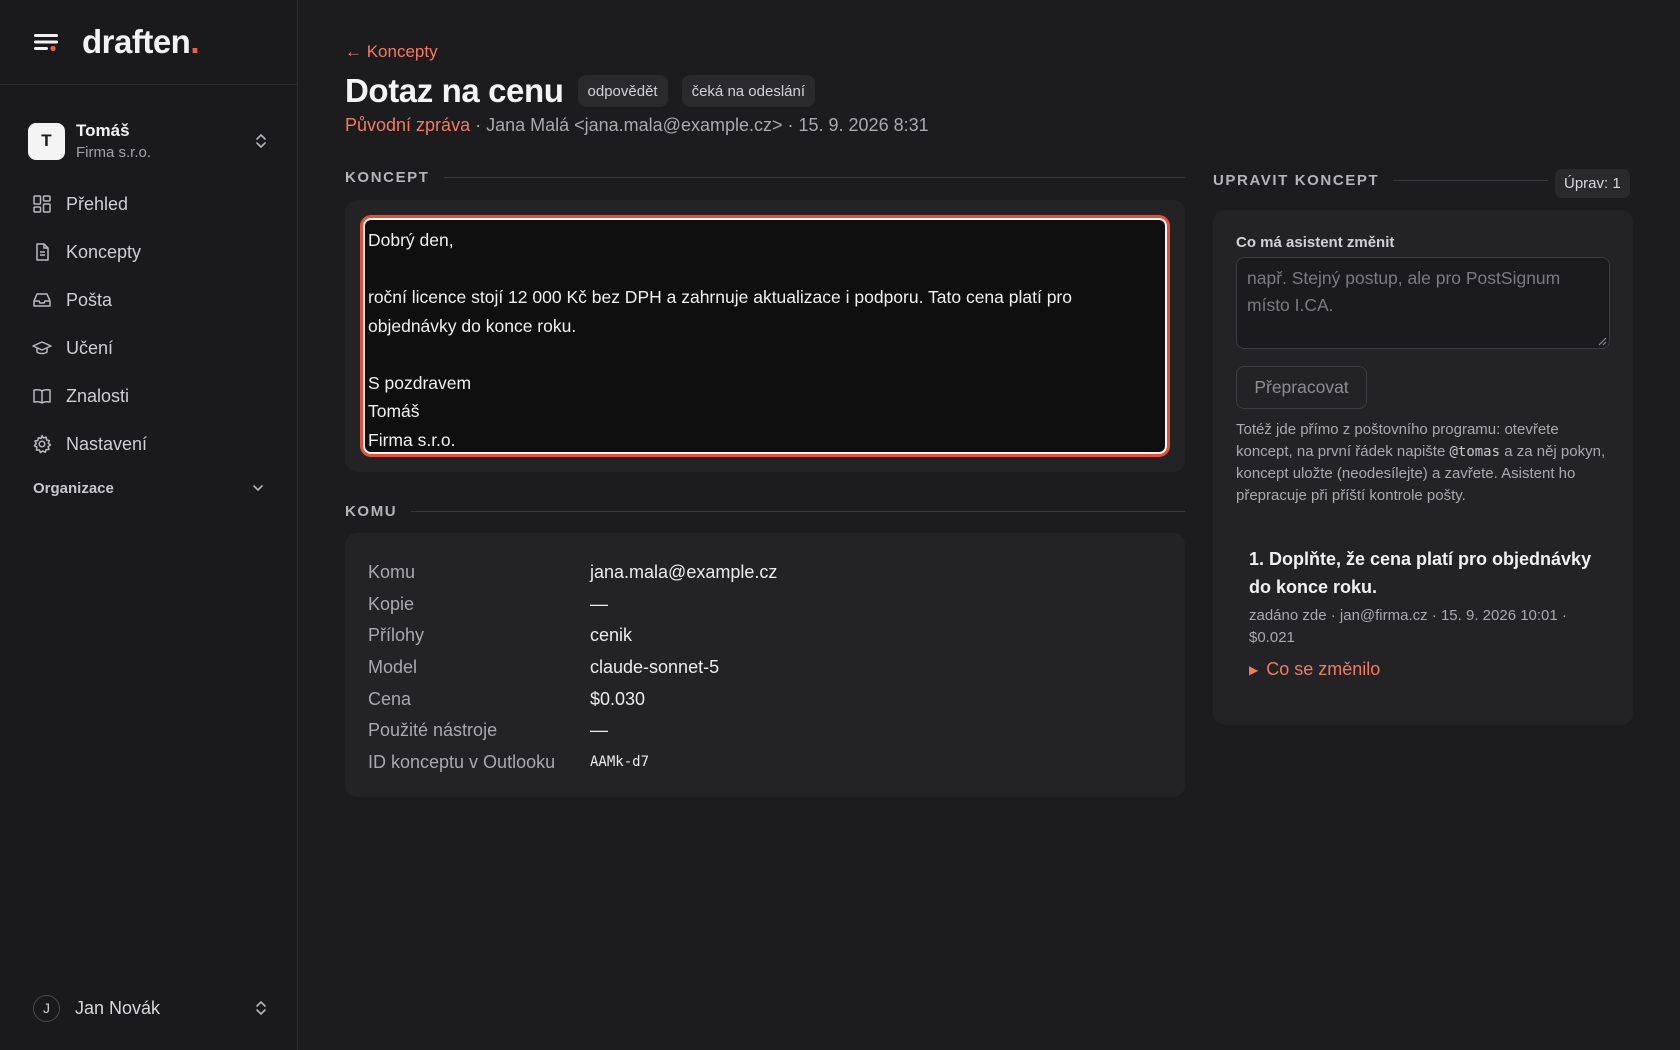 This screenshot has width=1680, height=1050. I want to click on draft-line: S pozdravem, so click(420, 382).